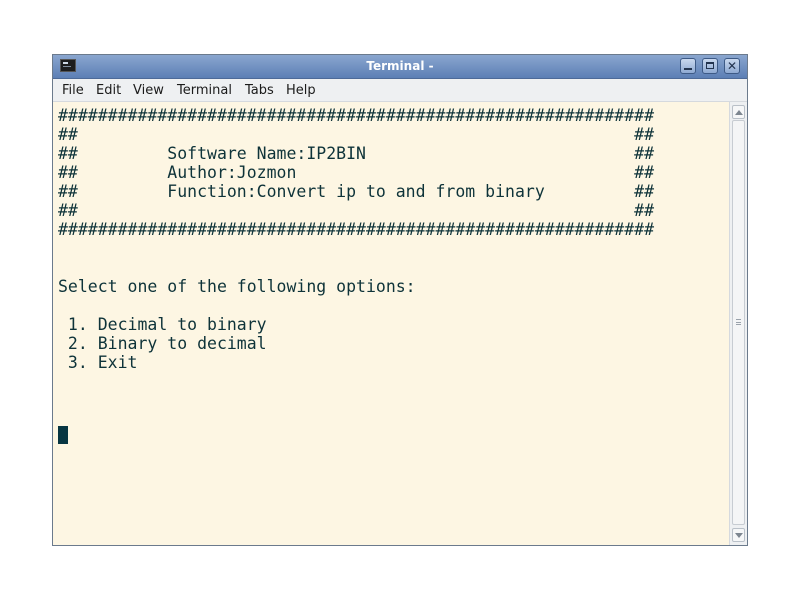  What do you see at coordinates (259, 90) in the screenshot?
I see `menu-tabs: Tabs` at bounding box center [259, 90].